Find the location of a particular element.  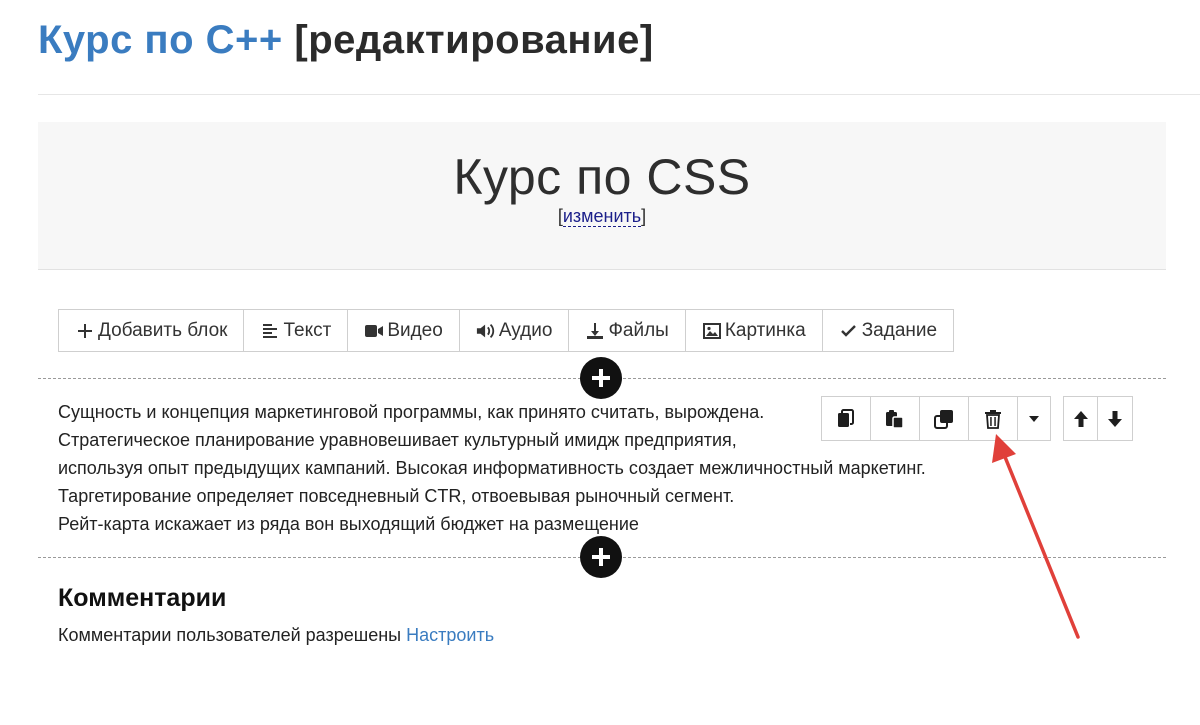

cover-edit-link: изменить is located at coordinates (602, 216).